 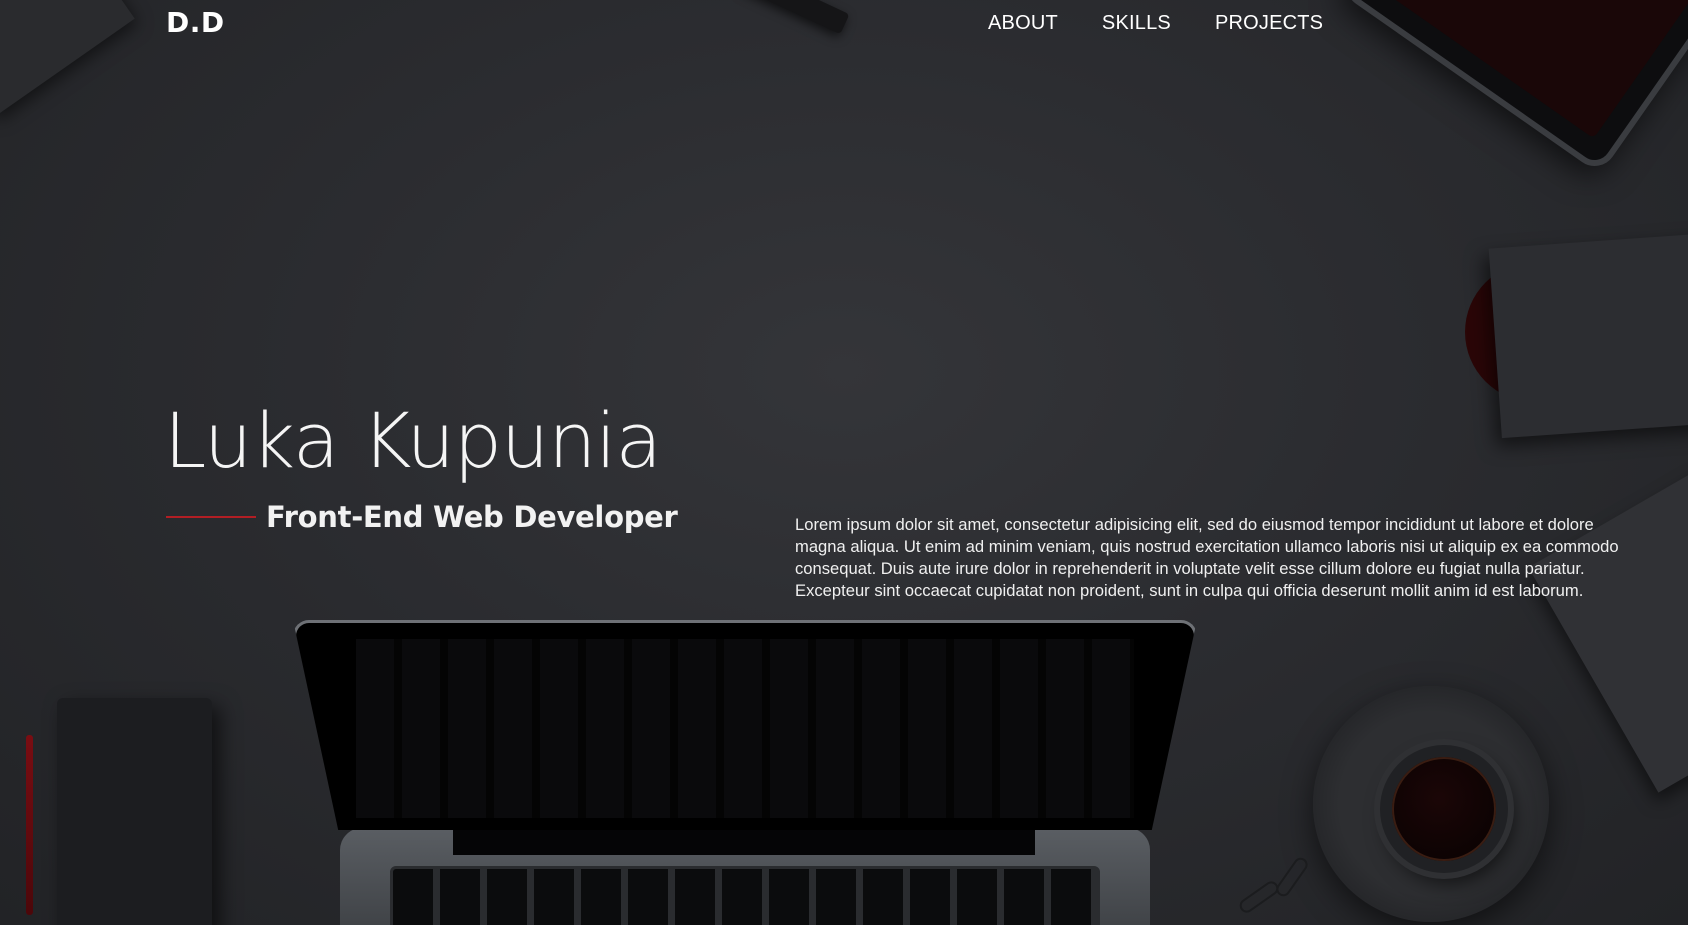 I want to click on desk-laptop-screen-image, so click(x=745, y=725).